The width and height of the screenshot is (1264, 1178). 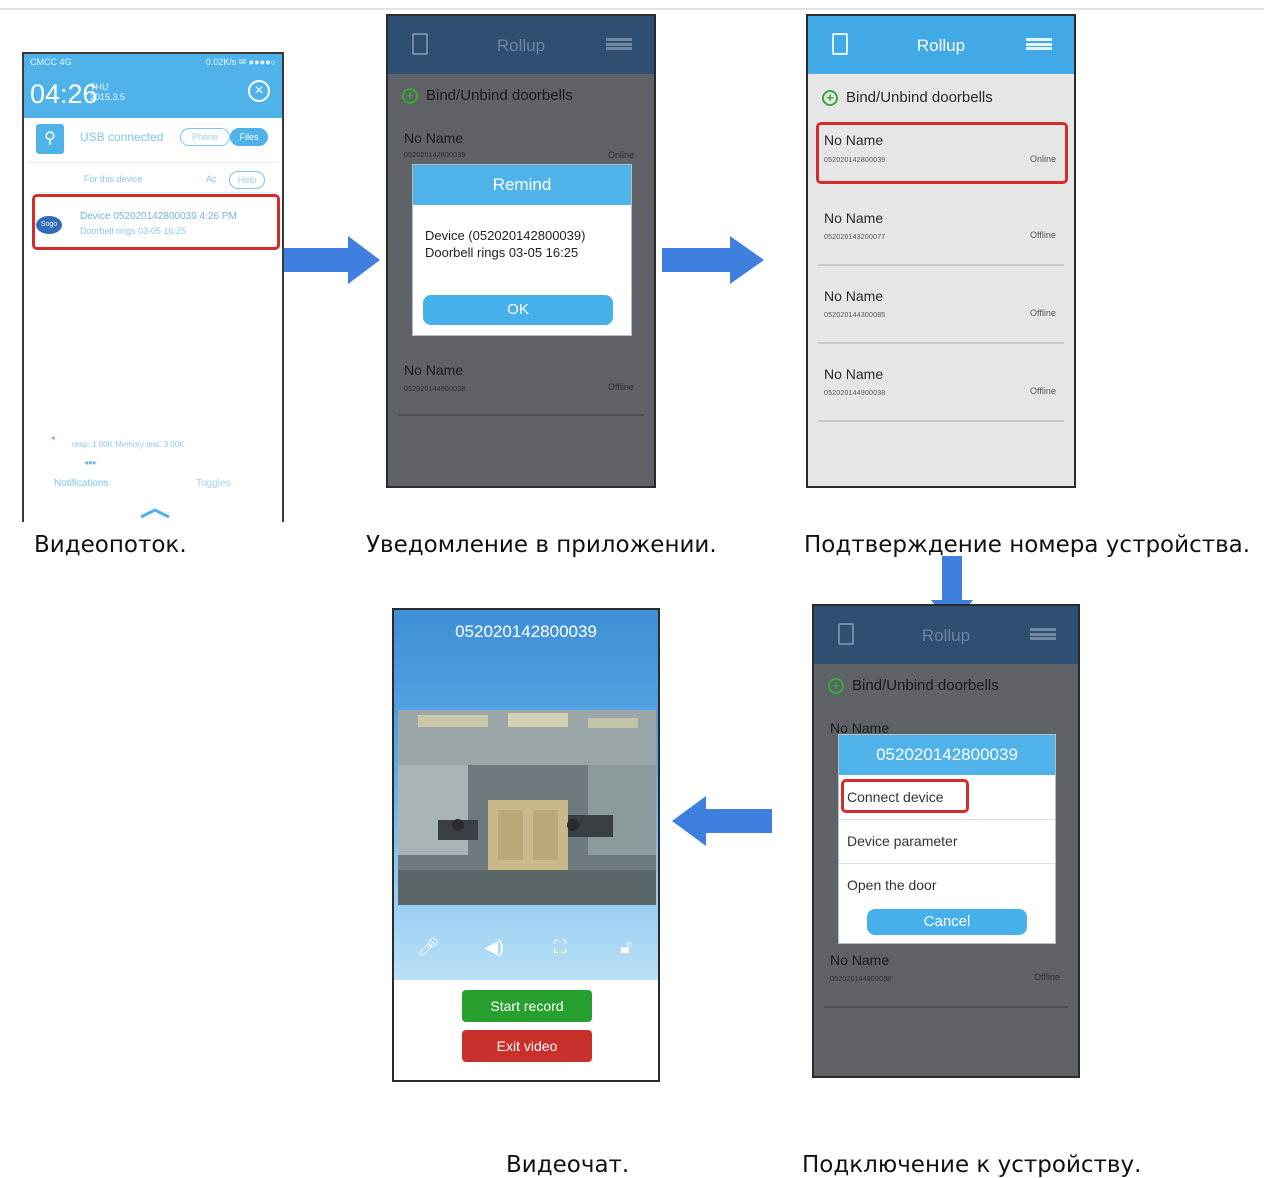 What do you see at coordinates (81, 483) in the screenshot?
I see `tab-notifications: Notifications` at bounding box center [81, 483].